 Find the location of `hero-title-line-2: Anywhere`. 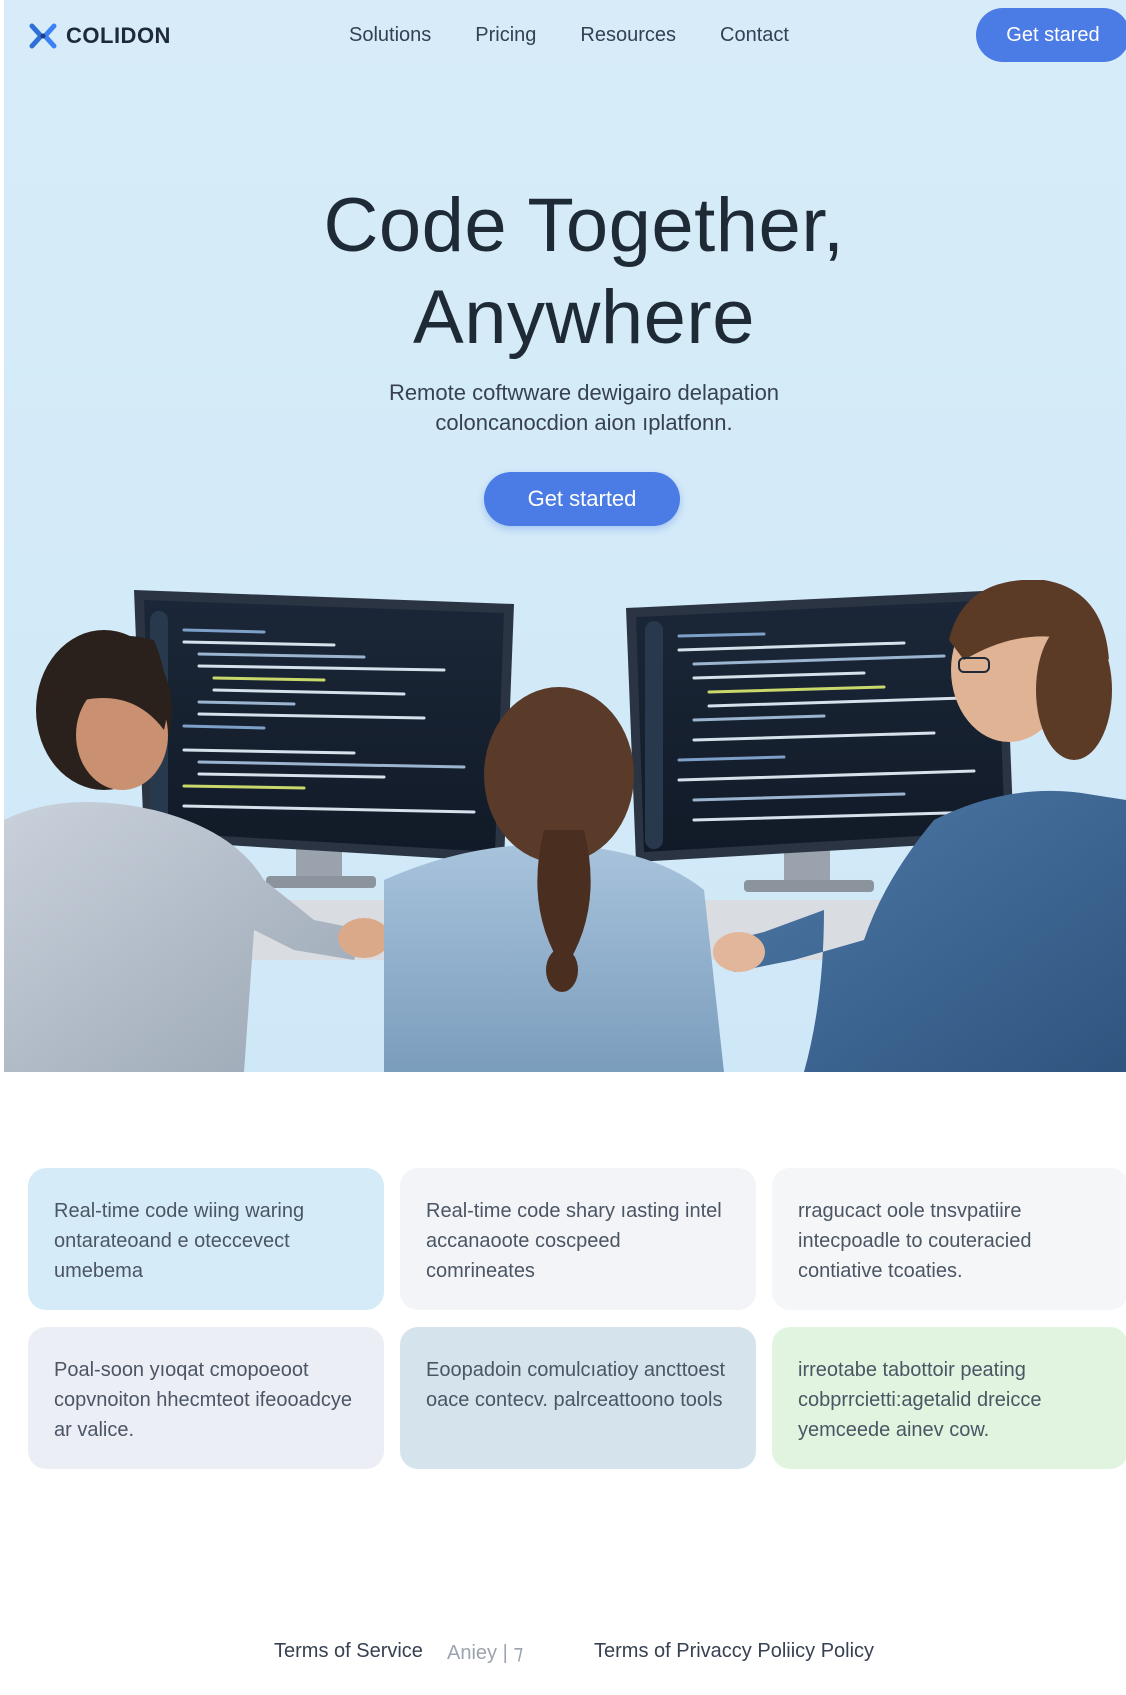

hero-title-line-2: Anywhere is located at coordinates (584, 317).